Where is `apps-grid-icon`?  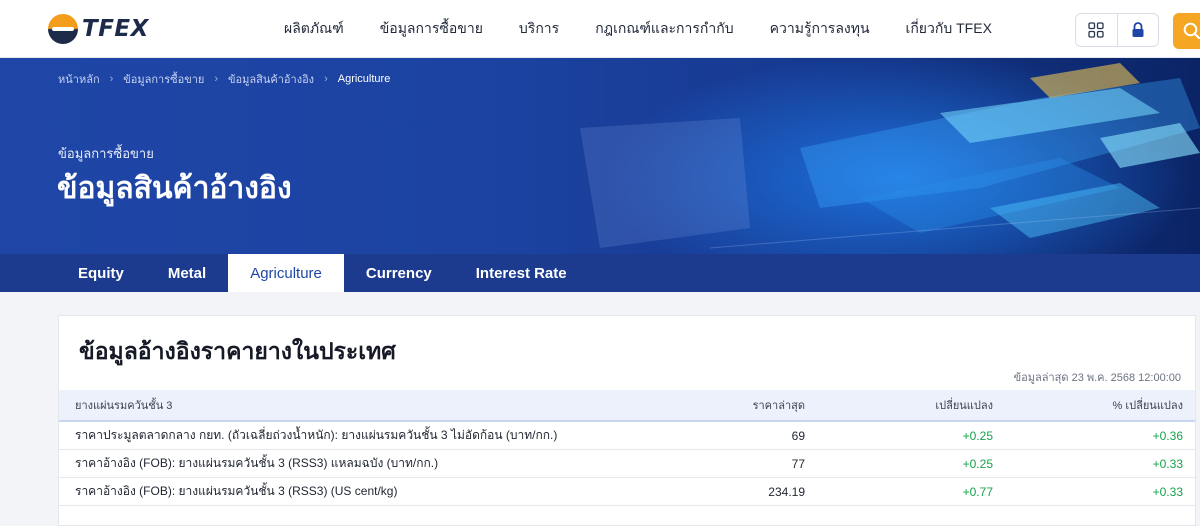
apps-grid-icon is located at coordinates (1096, 30).